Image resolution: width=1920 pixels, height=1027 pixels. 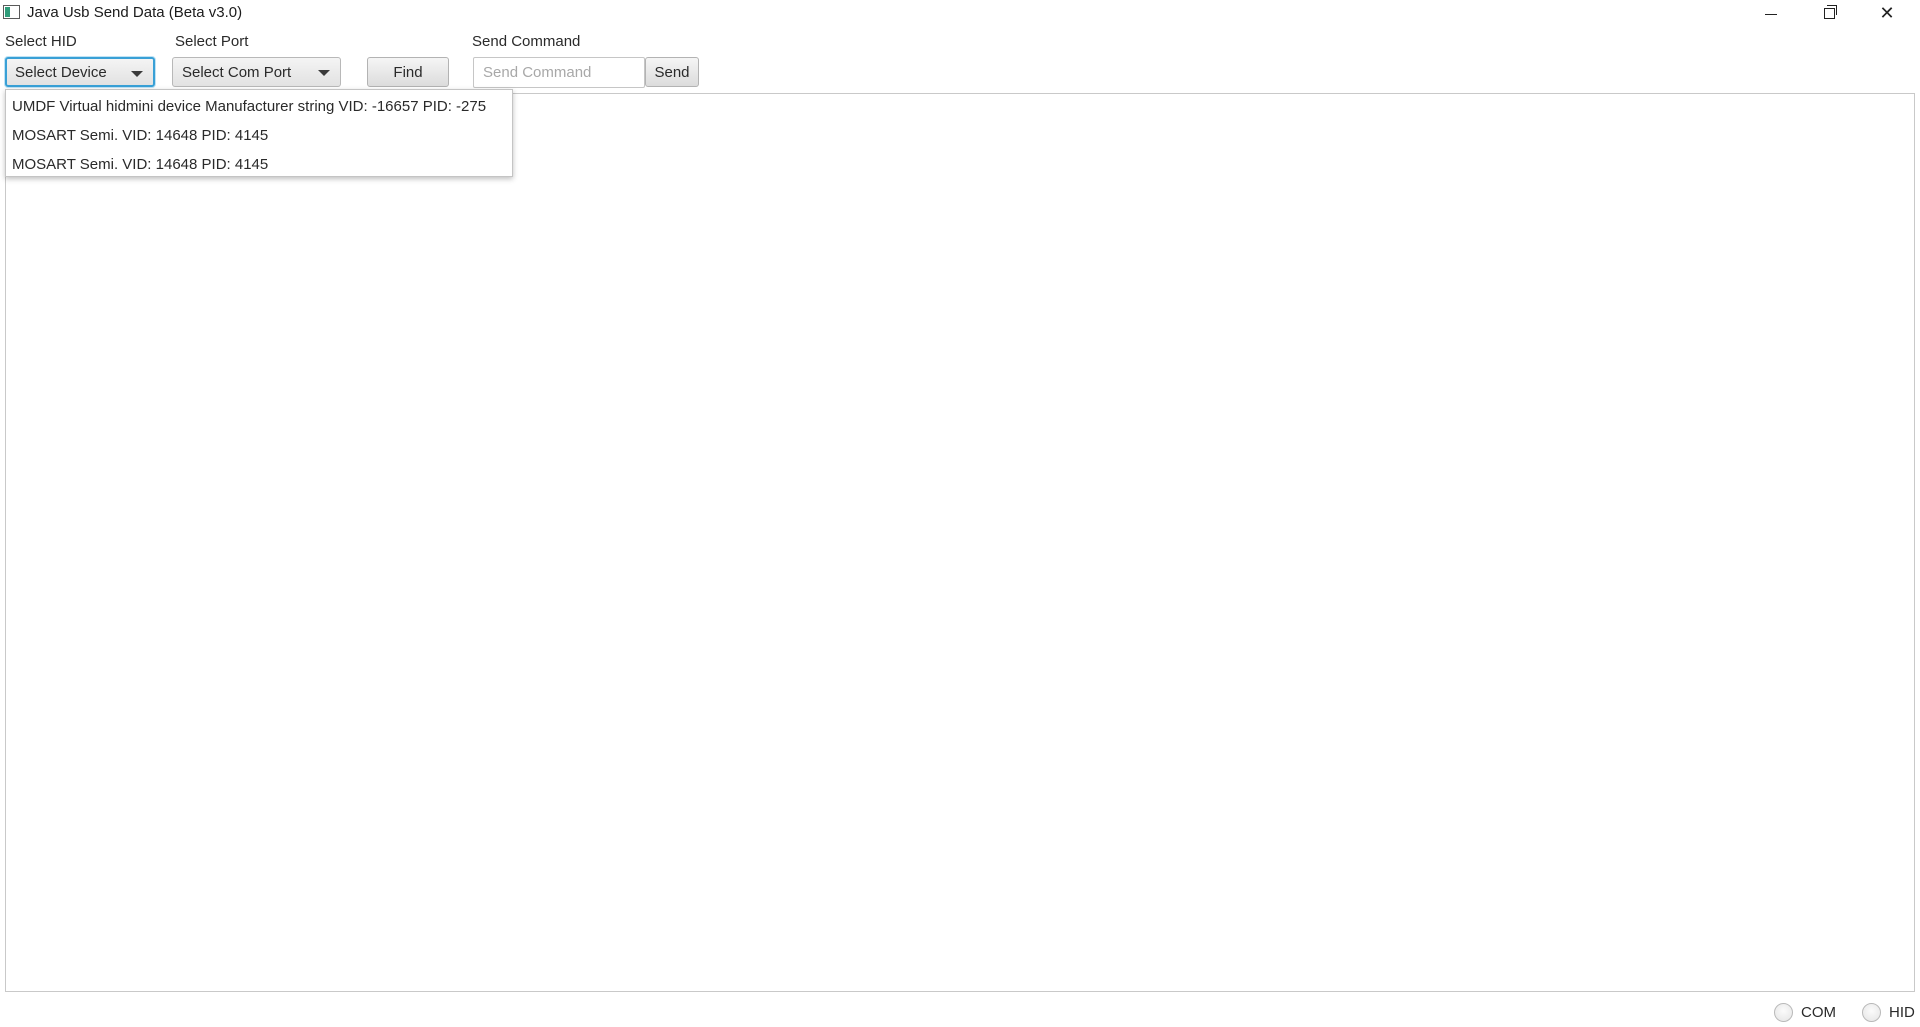 I want to click on close-button: ✕, so click(x=1887, y=13).